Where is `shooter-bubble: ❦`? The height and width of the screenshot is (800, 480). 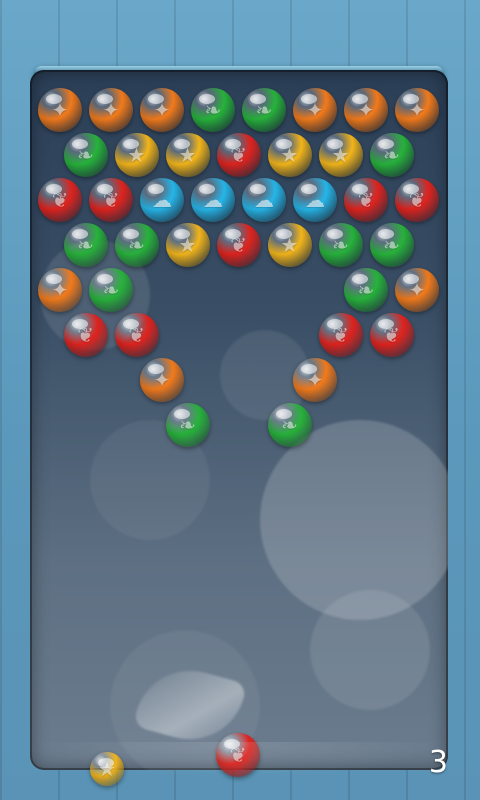
shooter-bubble: ❦ is located at coordinates (238, 755).